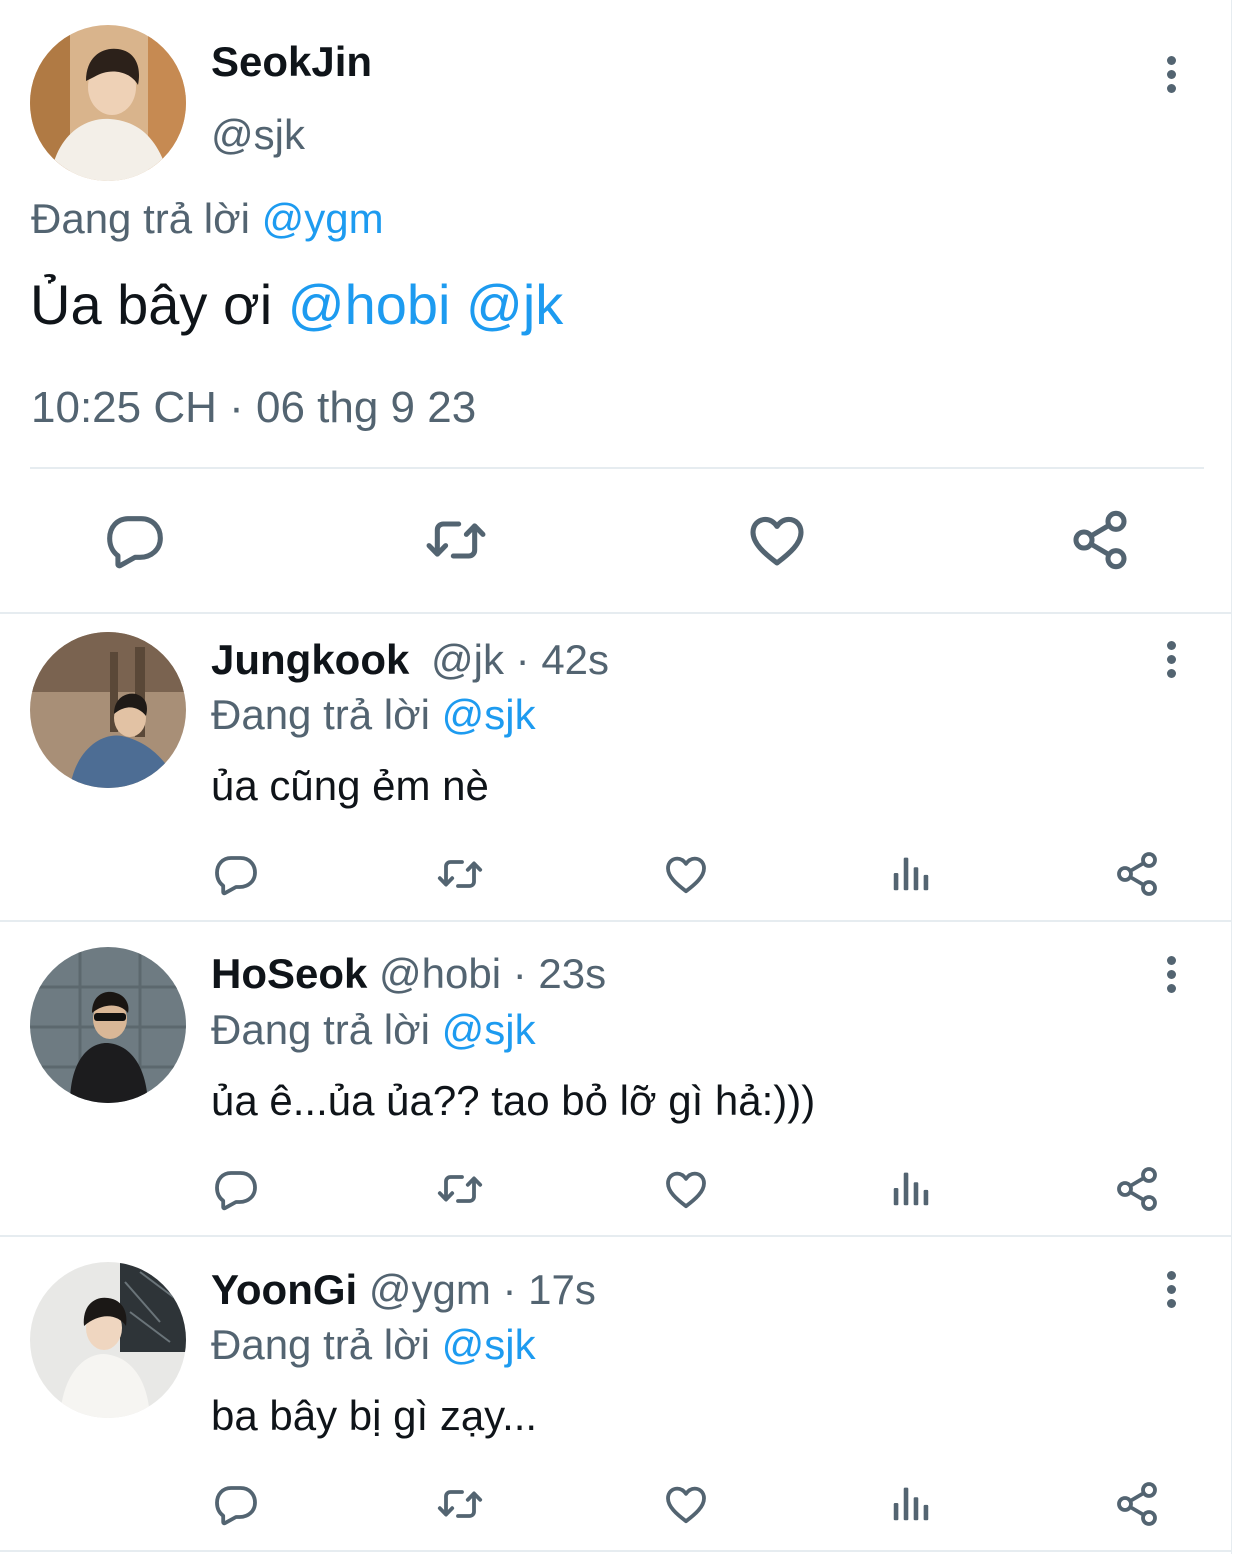 Image resolution: width=1235 pixels, height=1554 pixels. I want to click on reply-header: HoSeok @hobi · 23s, so click(408, 974).